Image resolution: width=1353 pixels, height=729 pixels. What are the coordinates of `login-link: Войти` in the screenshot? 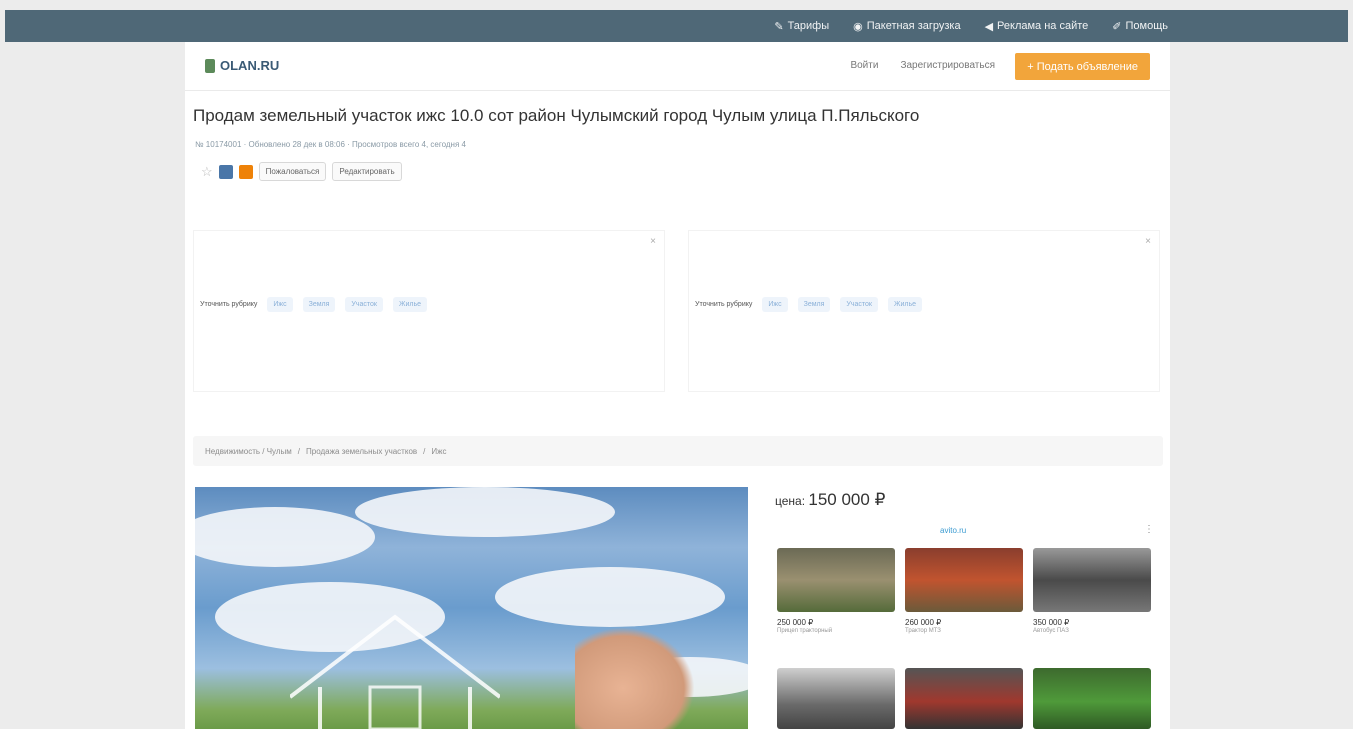 It's located at (864, 65).